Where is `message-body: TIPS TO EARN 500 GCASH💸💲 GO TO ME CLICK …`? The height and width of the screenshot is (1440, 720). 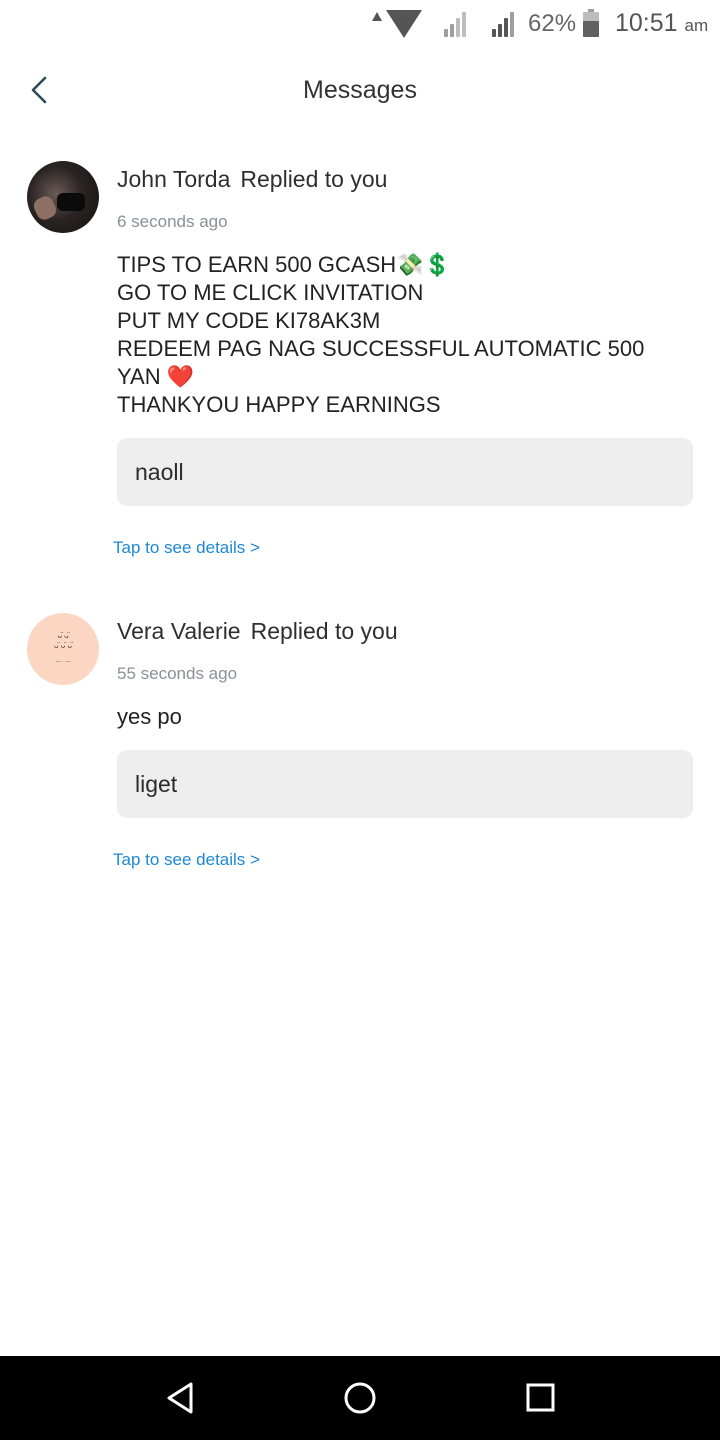
message-body: TIPS TO EARN 500 GCASH💸💲 GO TO ME CLICK … is located at coordinates (407, 335).